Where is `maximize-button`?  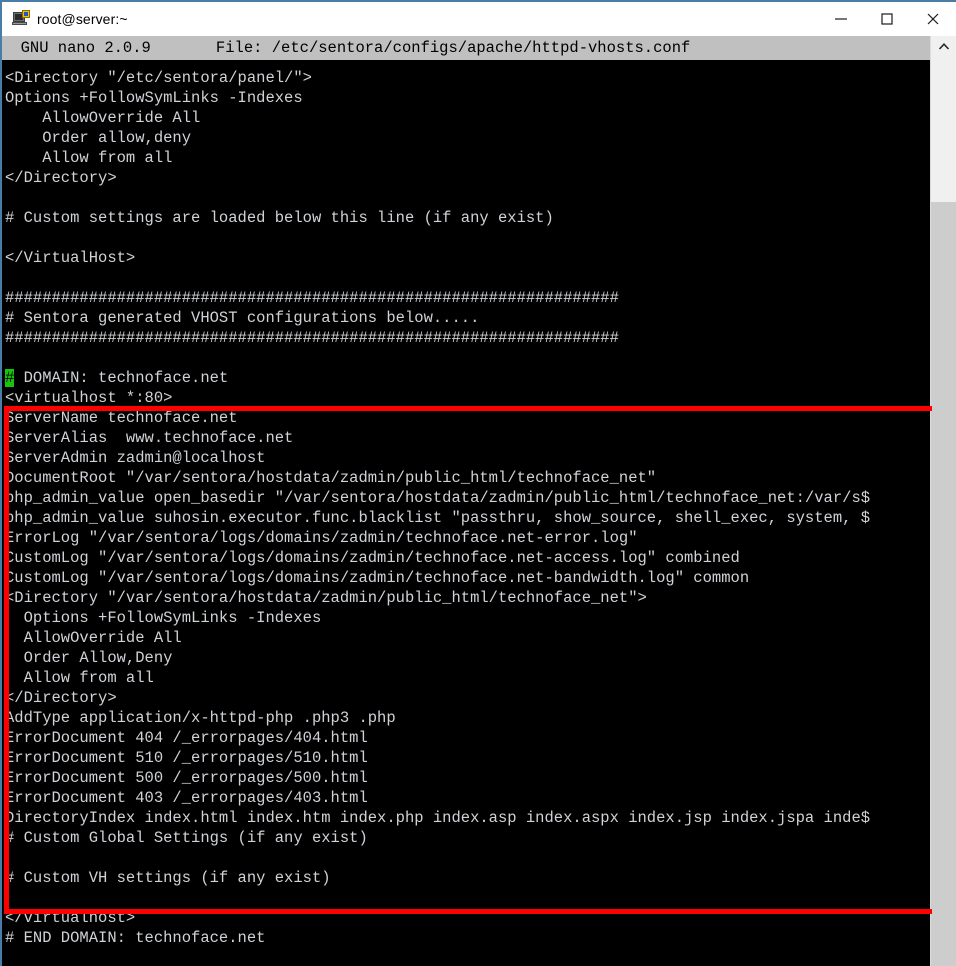
maximize-button is located at coordinates (887, 19).